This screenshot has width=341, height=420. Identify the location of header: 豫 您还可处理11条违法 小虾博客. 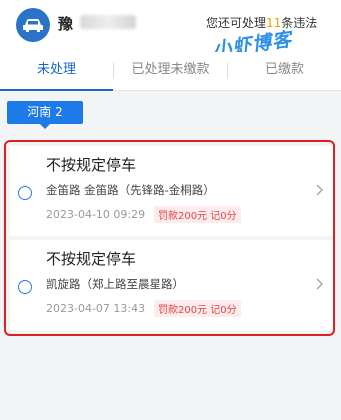
(170, 30).